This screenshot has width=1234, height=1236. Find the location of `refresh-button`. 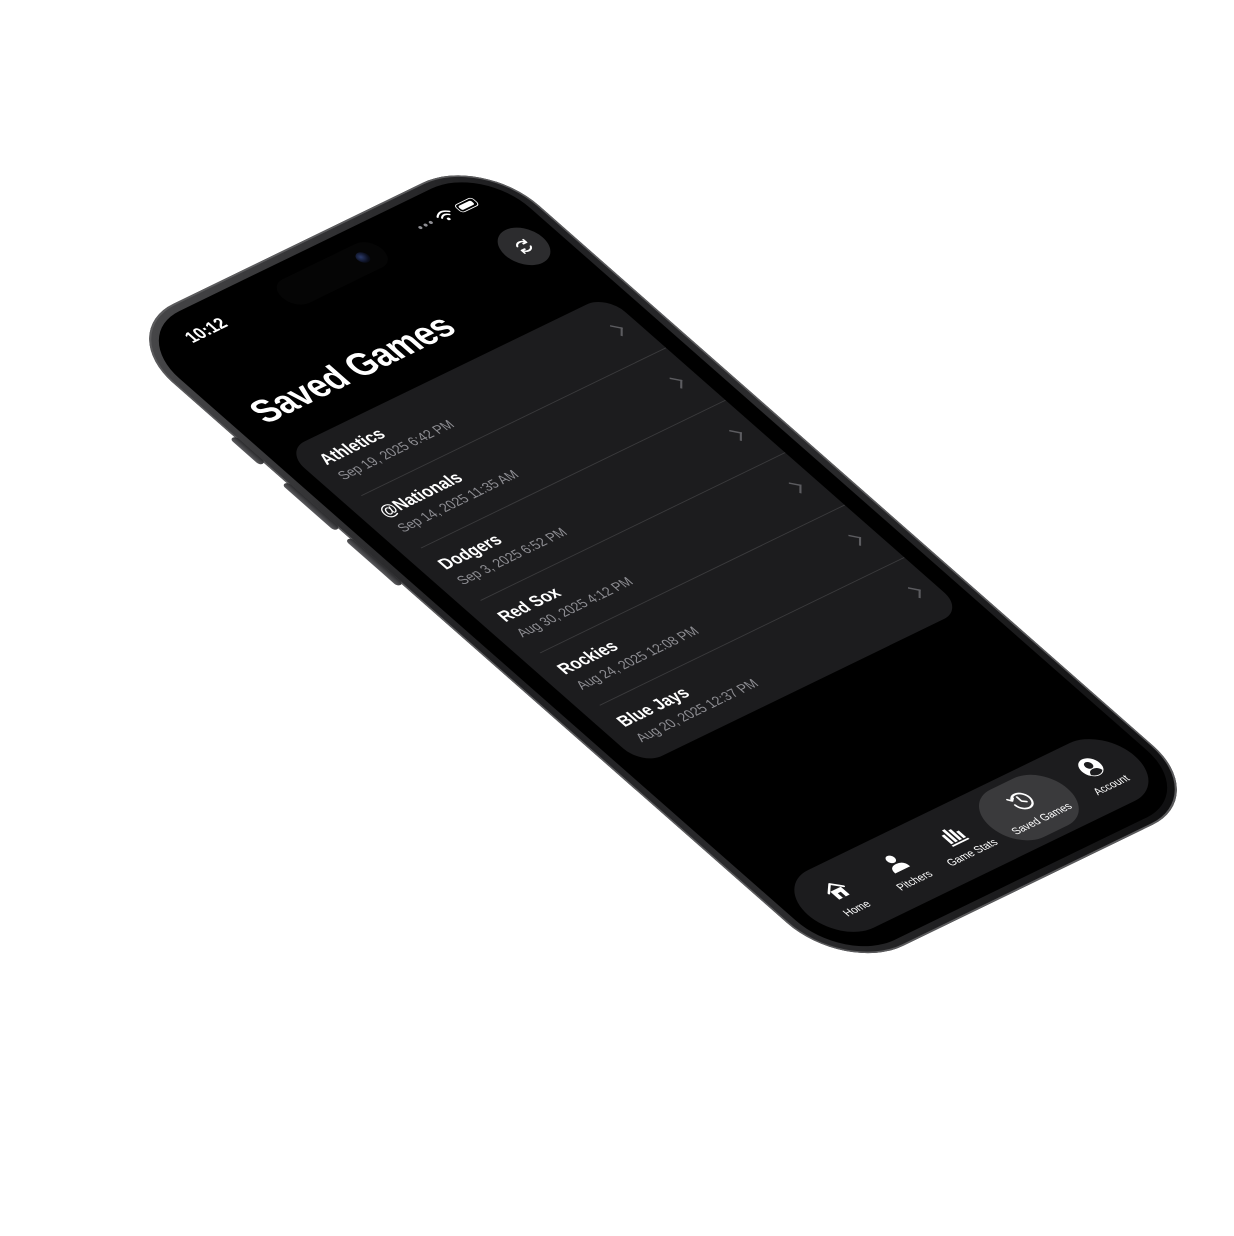

refresh-button is located at coordinates (524, 246).